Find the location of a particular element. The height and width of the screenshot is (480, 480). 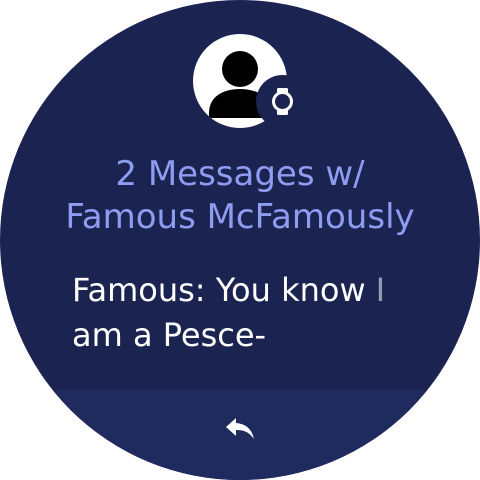

app-badge is located at coordinates (282, 101).